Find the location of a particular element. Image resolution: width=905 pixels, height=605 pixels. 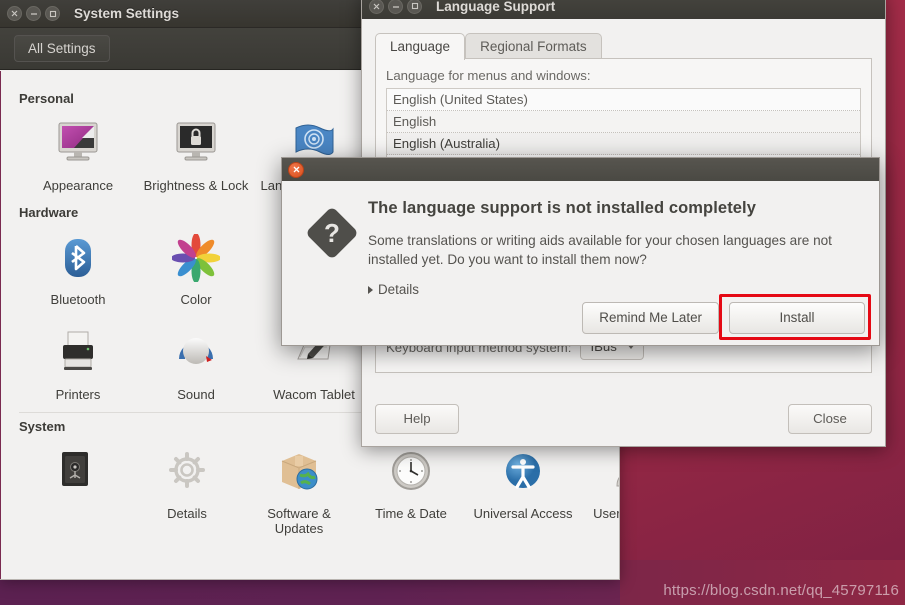

settings-item-universal-access: Universal Access is located at coordinates (523, 487).